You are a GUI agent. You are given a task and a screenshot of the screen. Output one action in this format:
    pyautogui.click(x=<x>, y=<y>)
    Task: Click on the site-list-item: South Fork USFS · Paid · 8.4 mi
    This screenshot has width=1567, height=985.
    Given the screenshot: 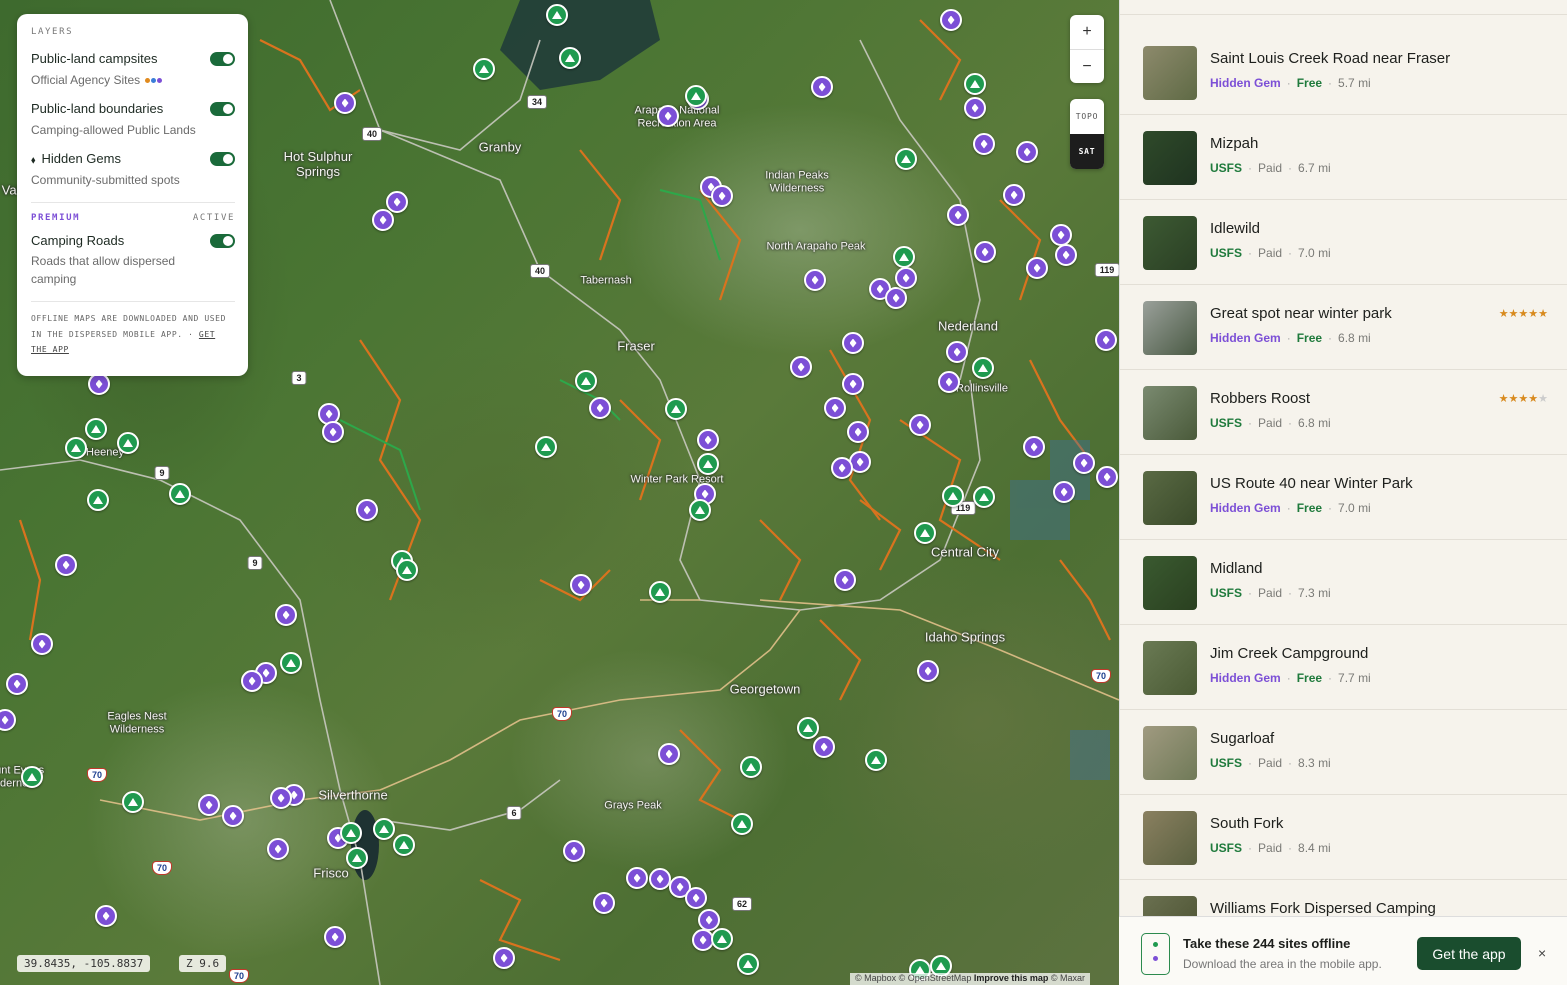 What is the action you would take?
    pyautogui.click(x=1343, y=837)
    